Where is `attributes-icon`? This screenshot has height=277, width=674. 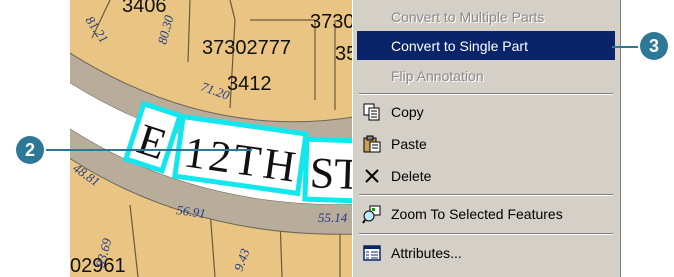
attributes-icon is located at coordinates (372, 253).